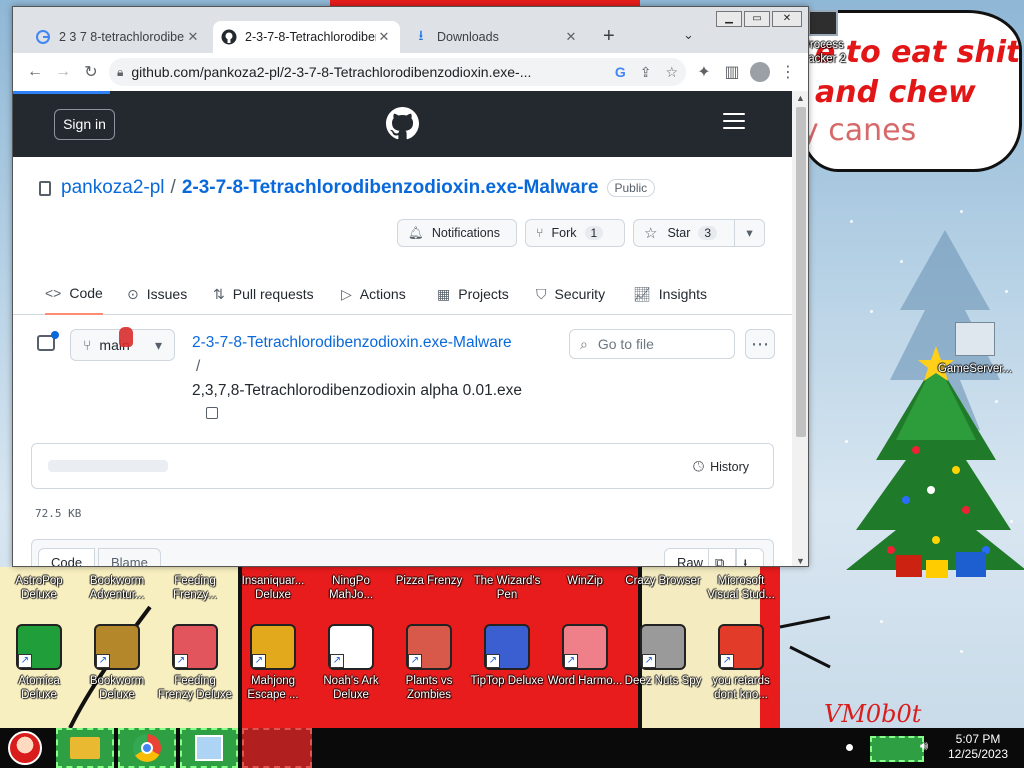  I want to click on file-tree-toggle-icon, so click(48, 341).